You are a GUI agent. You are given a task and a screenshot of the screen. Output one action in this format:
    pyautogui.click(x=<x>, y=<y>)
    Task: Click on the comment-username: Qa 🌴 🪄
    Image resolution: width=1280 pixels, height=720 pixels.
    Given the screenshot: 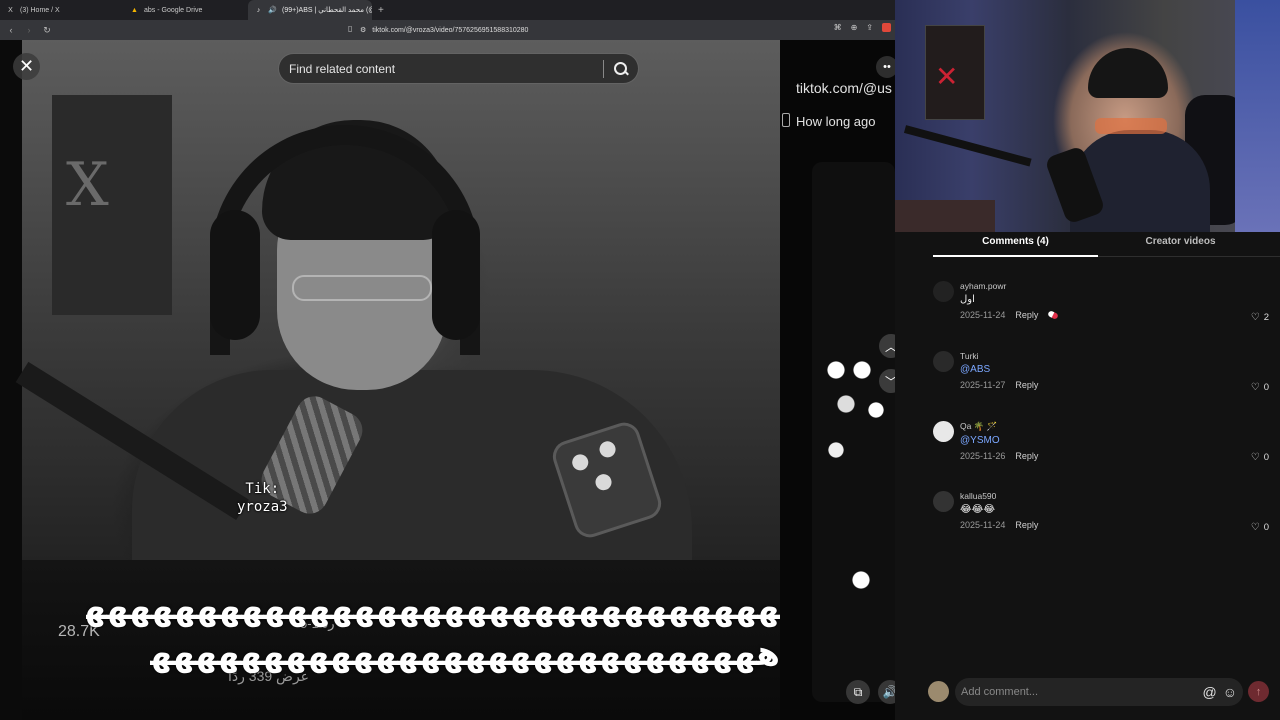 What is the action you would take?
    pyautogui.click(x=1110, y=426)
    